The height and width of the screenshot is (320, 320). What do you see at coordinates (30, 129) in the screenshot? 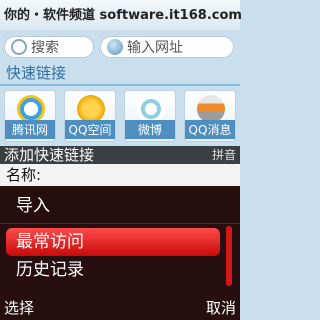
I see `shortcut-label: 腾讯网` at bounding box center [30, 129].